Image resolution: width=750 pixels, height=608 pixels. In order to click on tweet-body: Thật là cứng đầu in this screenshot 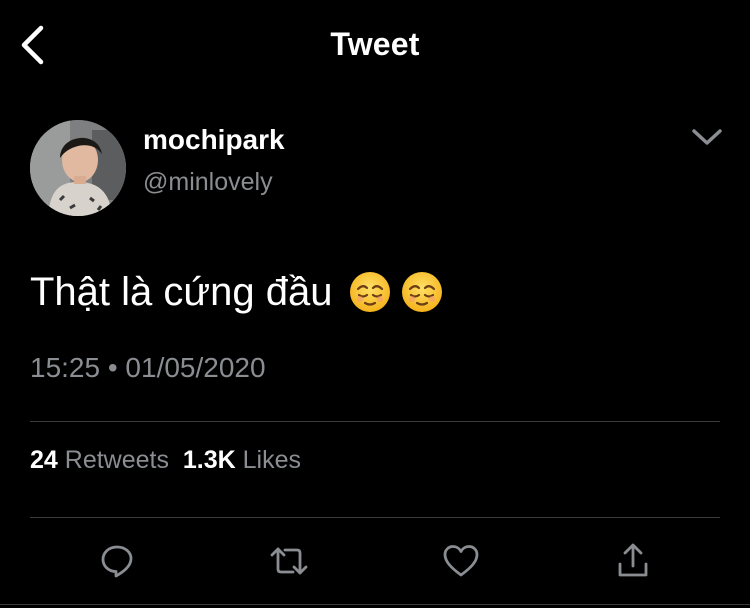, I will do `click(236, 292)`.